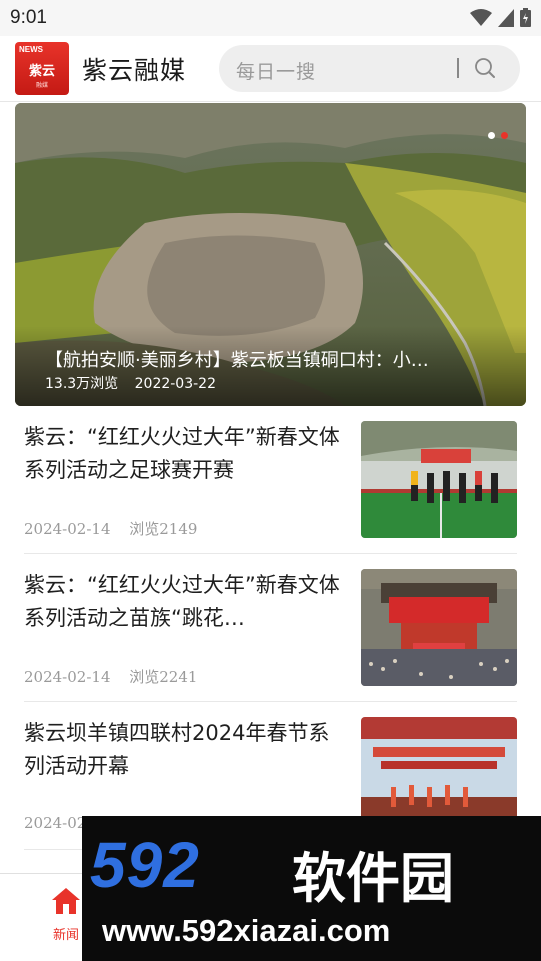 The width and height of the screenshot is (541, 961). I want to click on logo-sub-text: 融媒, so click(41, 85).